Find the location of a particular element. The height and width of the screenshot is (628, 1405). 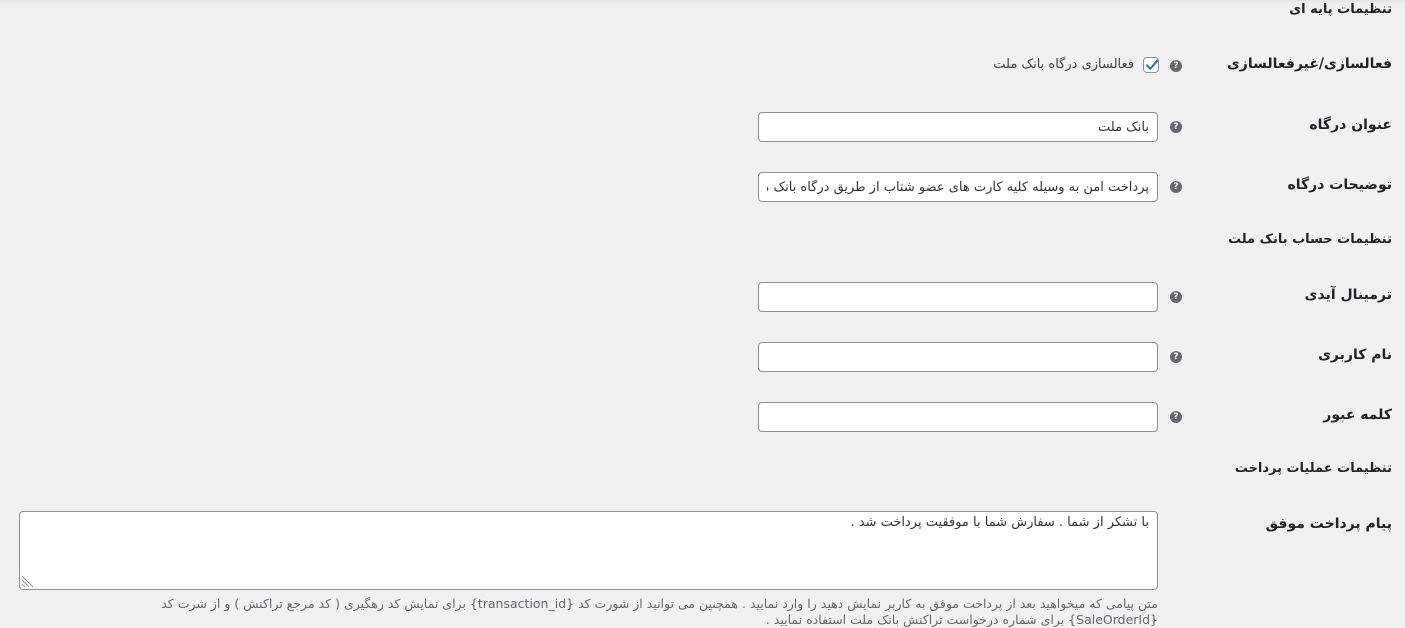

terminal-id-input is located at coordinates (958, 297).